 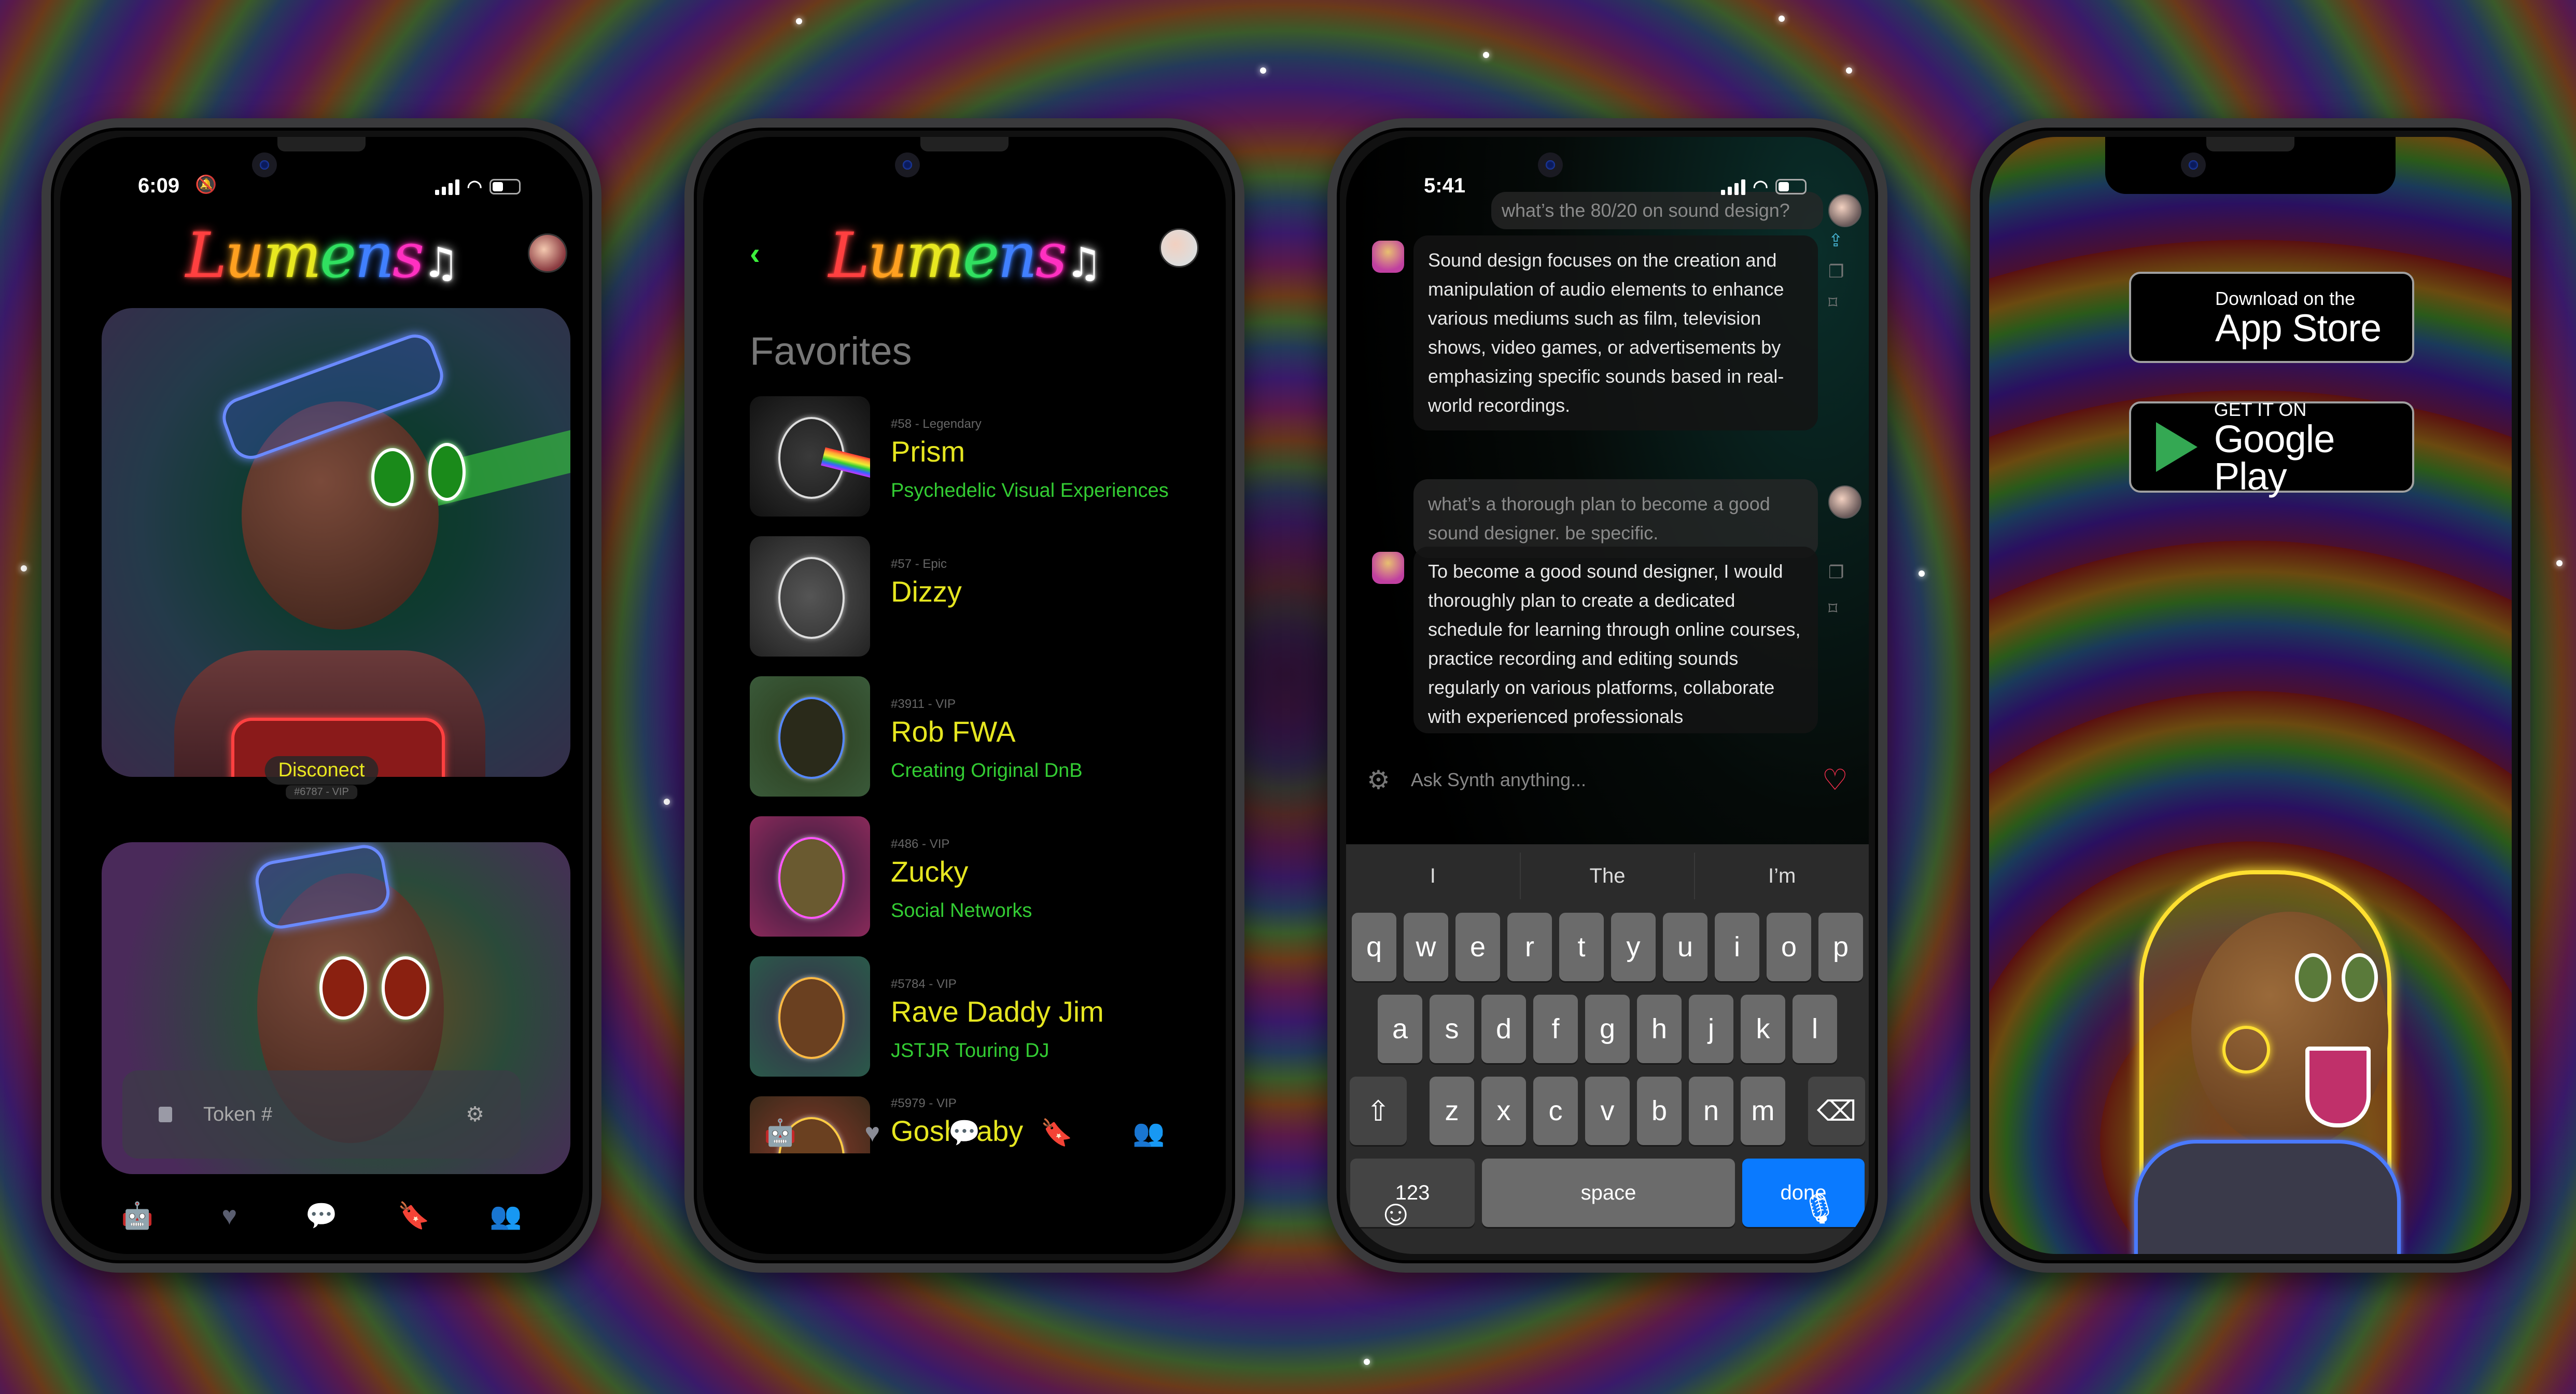 I want to click on key-j: j, so click(x=1711, y=1029).